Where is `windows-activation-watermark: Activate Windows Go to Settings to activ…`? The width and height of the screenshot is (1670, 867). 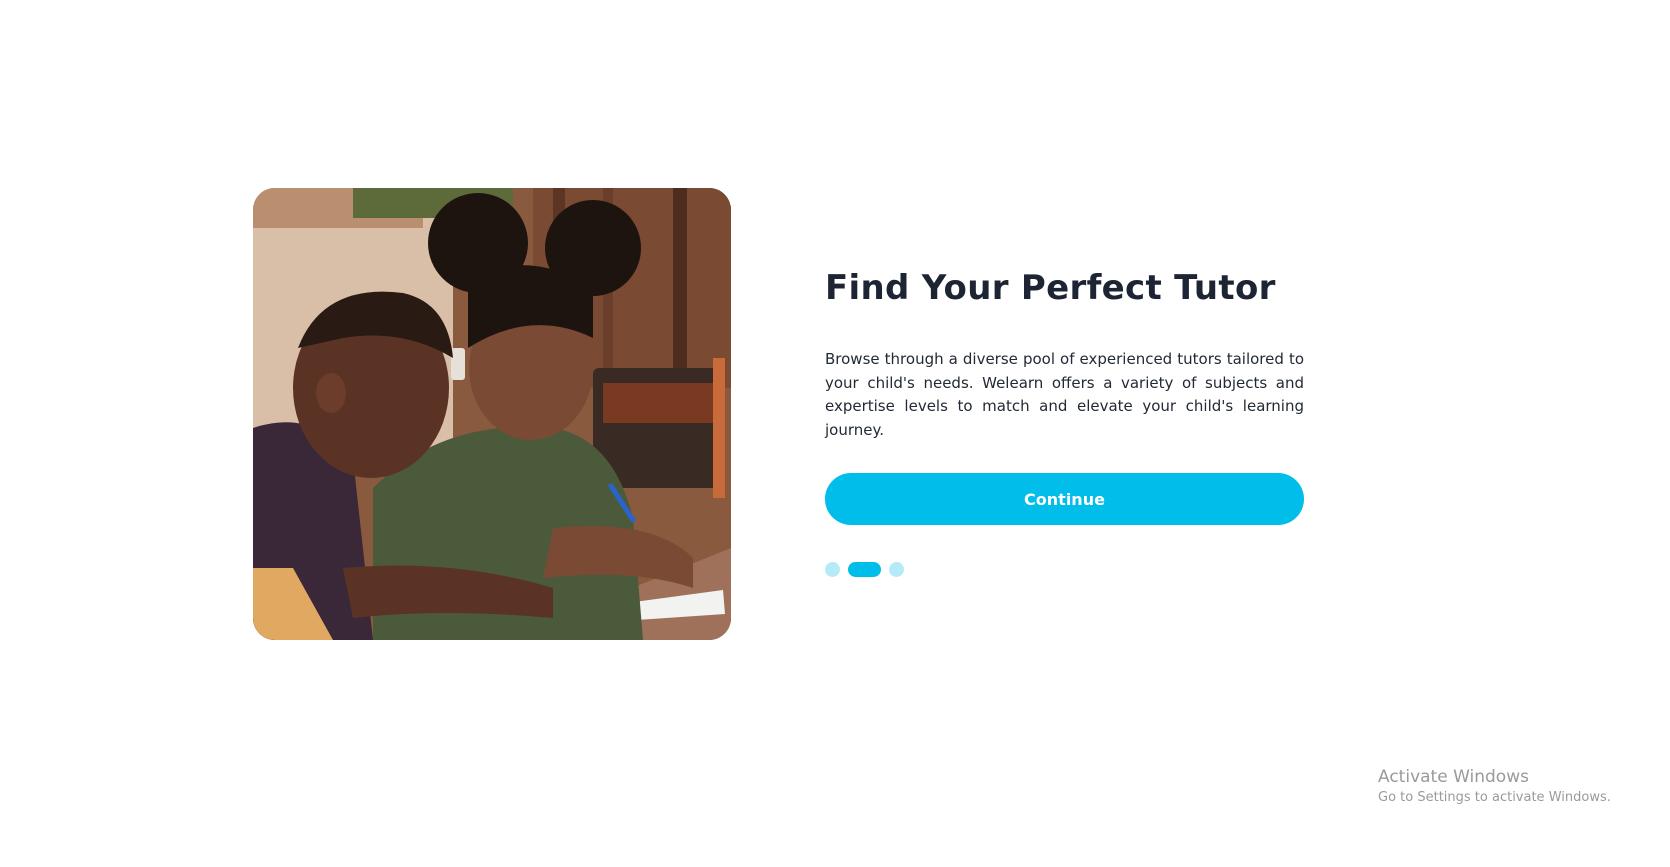
windows-activation-watermark: Activate Windows Go to Settings to activ… is located at coordinates (1494, 786).